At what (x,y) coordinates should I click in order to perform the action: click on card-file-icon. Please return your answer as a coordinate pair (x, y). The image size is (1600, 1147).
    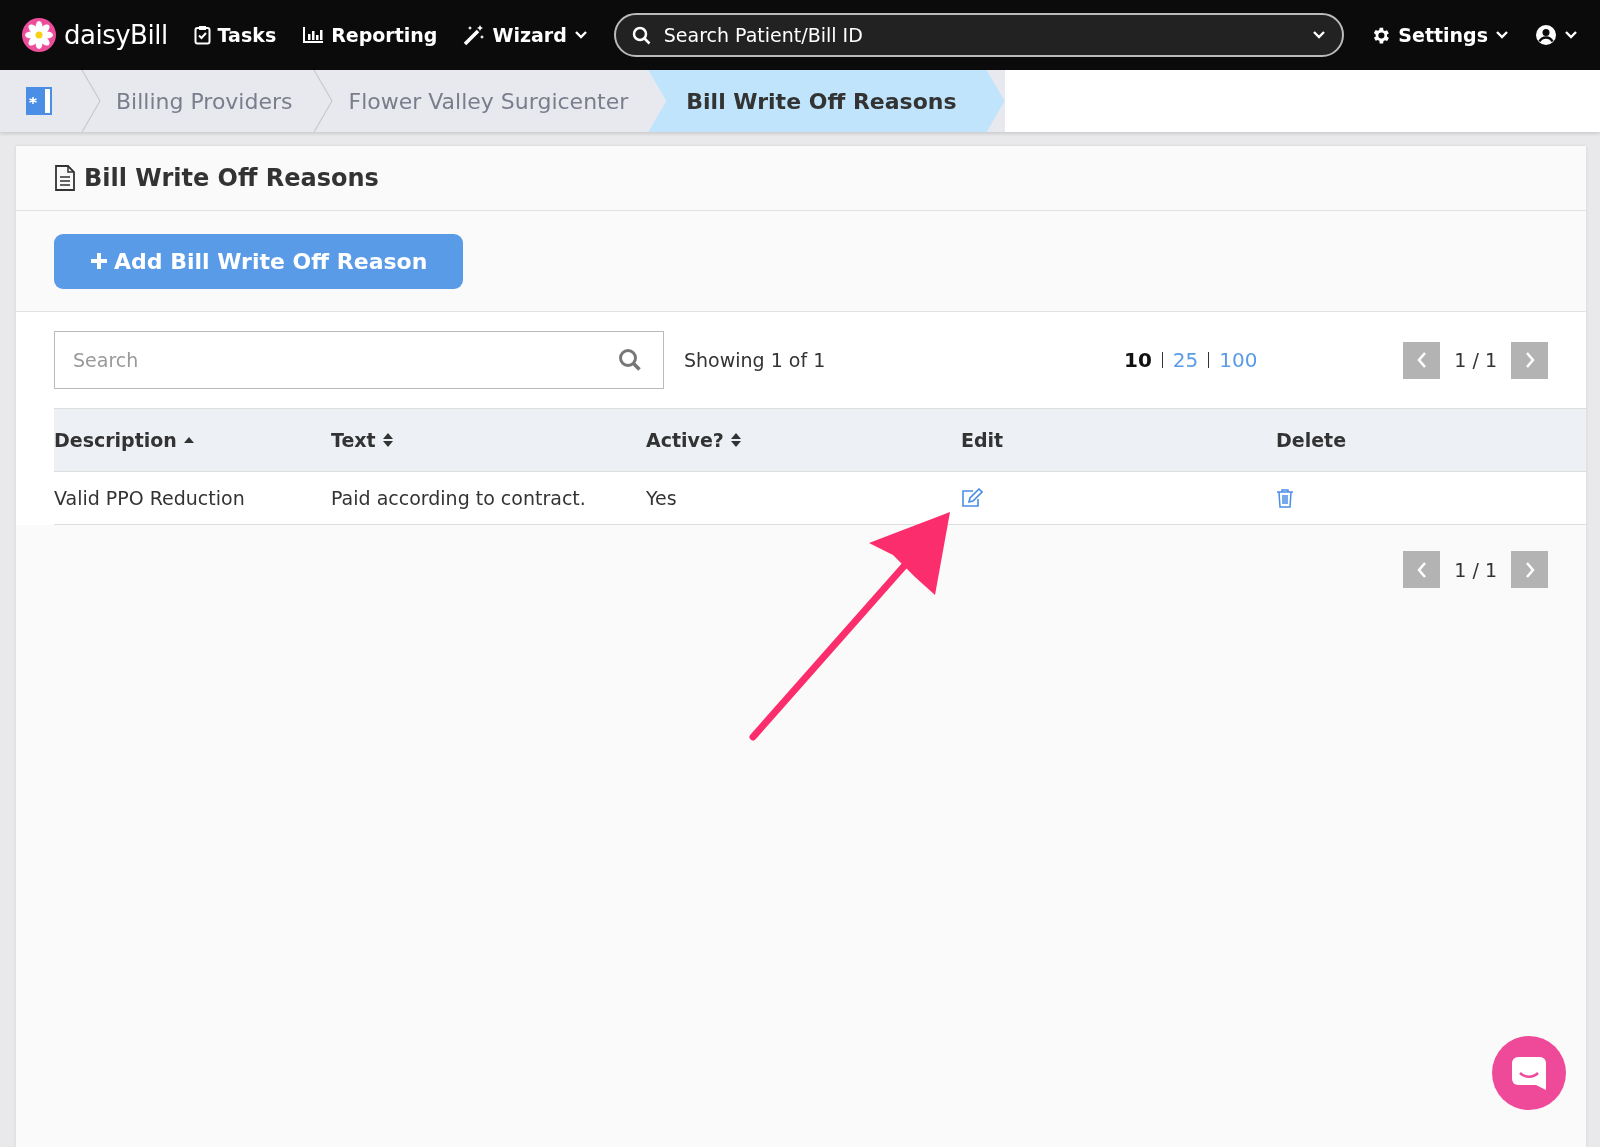
    Looking at the image, I should click on (40, 101).